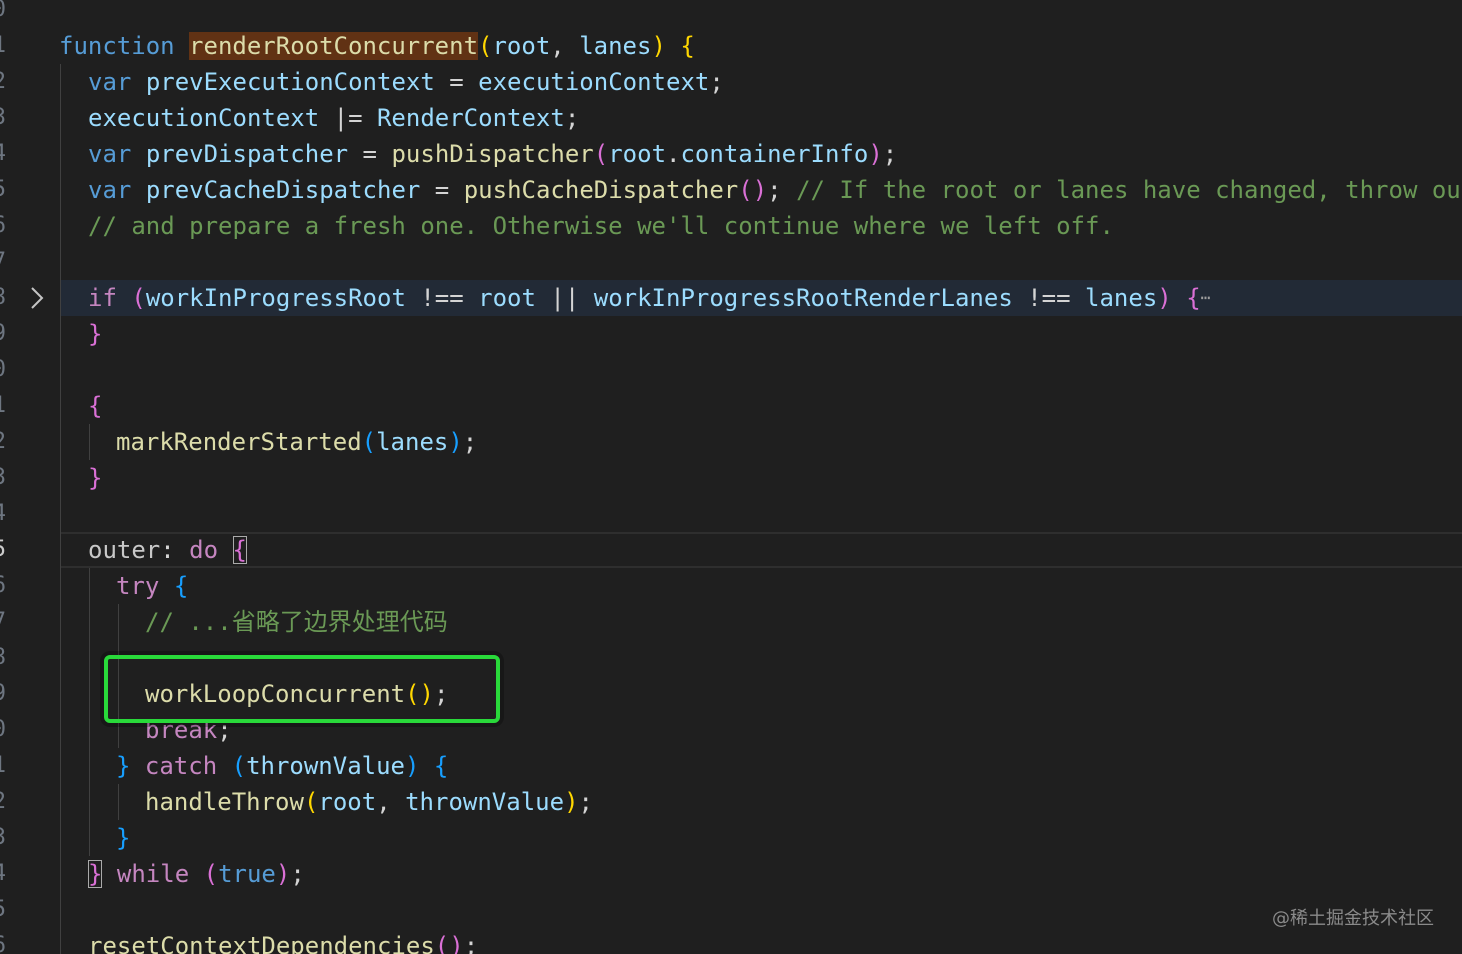 Image resolution: width=1462 pixels, height=954 pixels. What do you see at coordinates (731, 766) in the screenshot?
I see `code-line: } catch (thrownValue) {` at bounding box center [731, 766].